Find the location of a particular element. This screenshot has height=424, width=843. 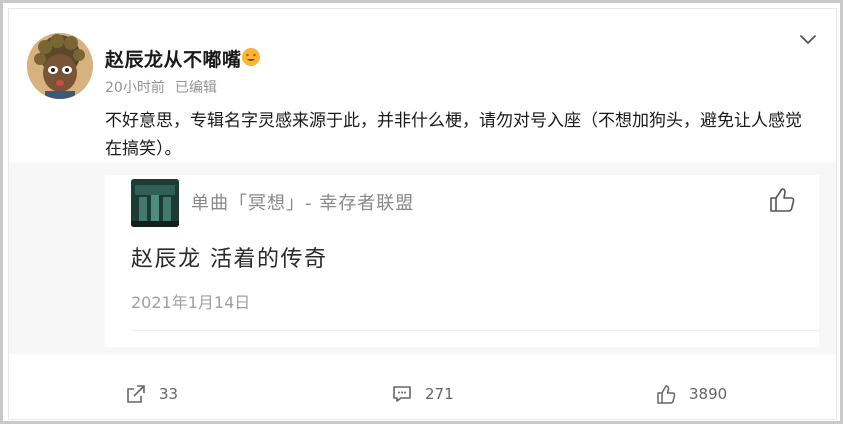

share-icon is located at coordinates (136, 394).